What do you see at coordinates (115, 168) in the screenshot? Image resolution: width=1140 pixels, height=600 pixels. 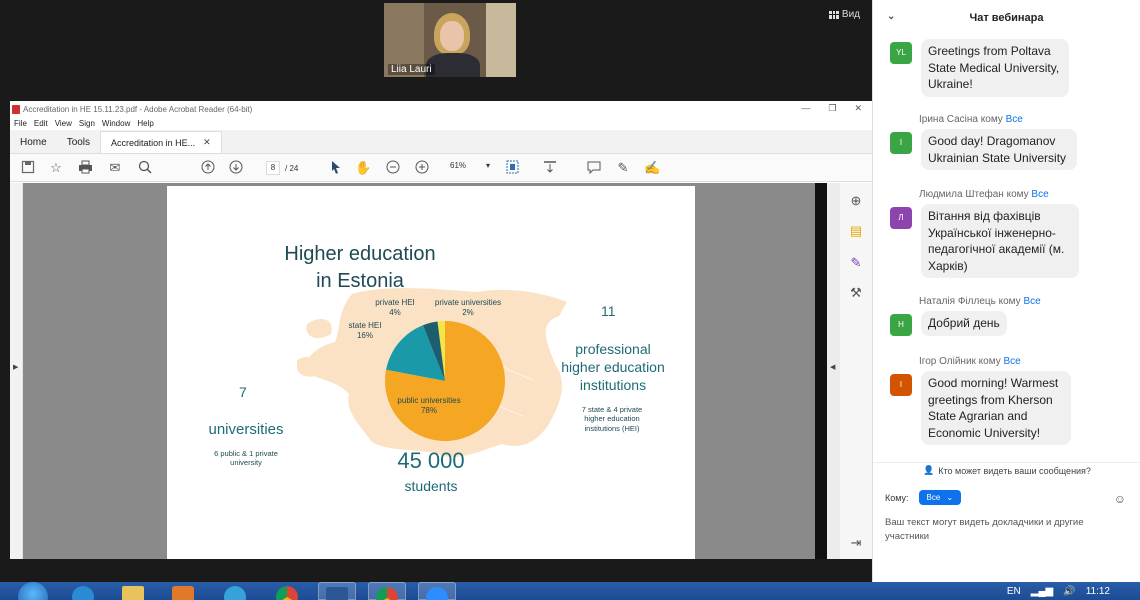 I see `email-icon: ✉` at bounding box center [115, 168].